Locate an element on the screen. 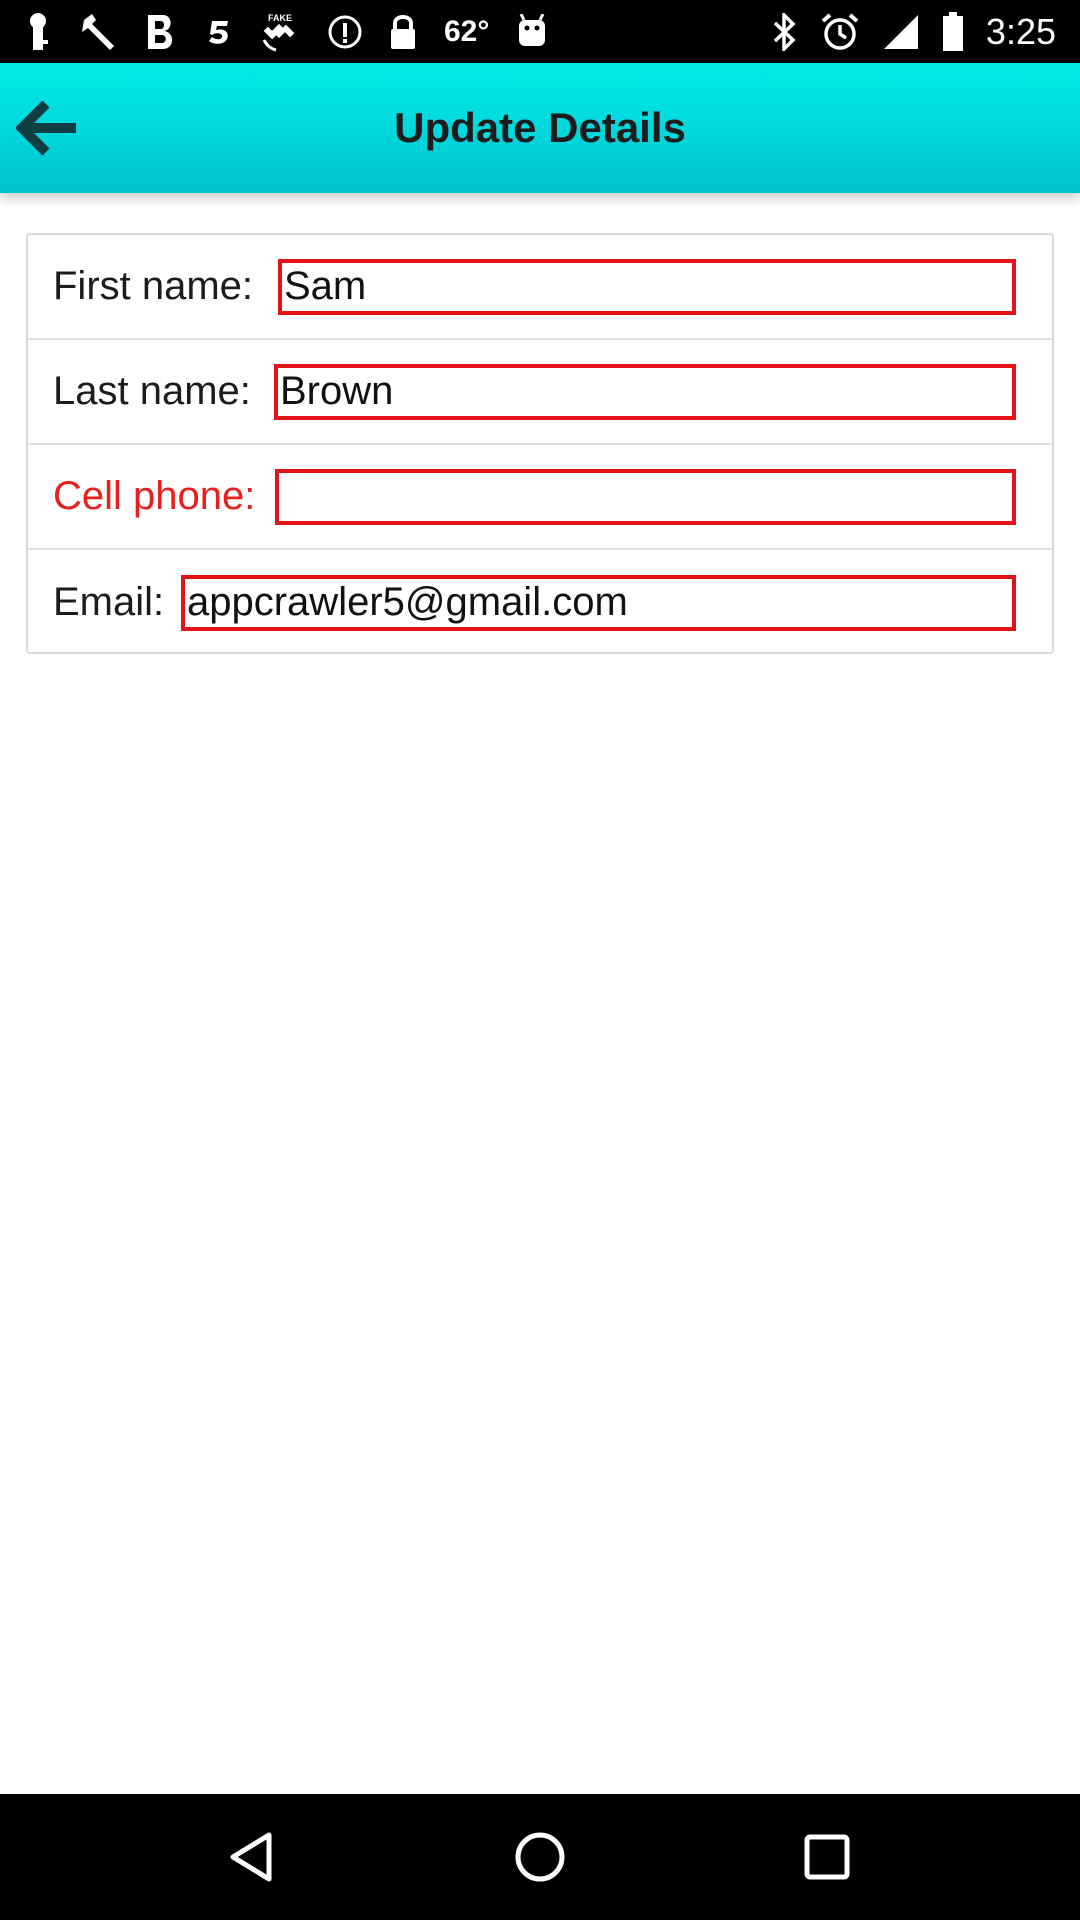  wrench-icon is located at coordinates (98, 32).